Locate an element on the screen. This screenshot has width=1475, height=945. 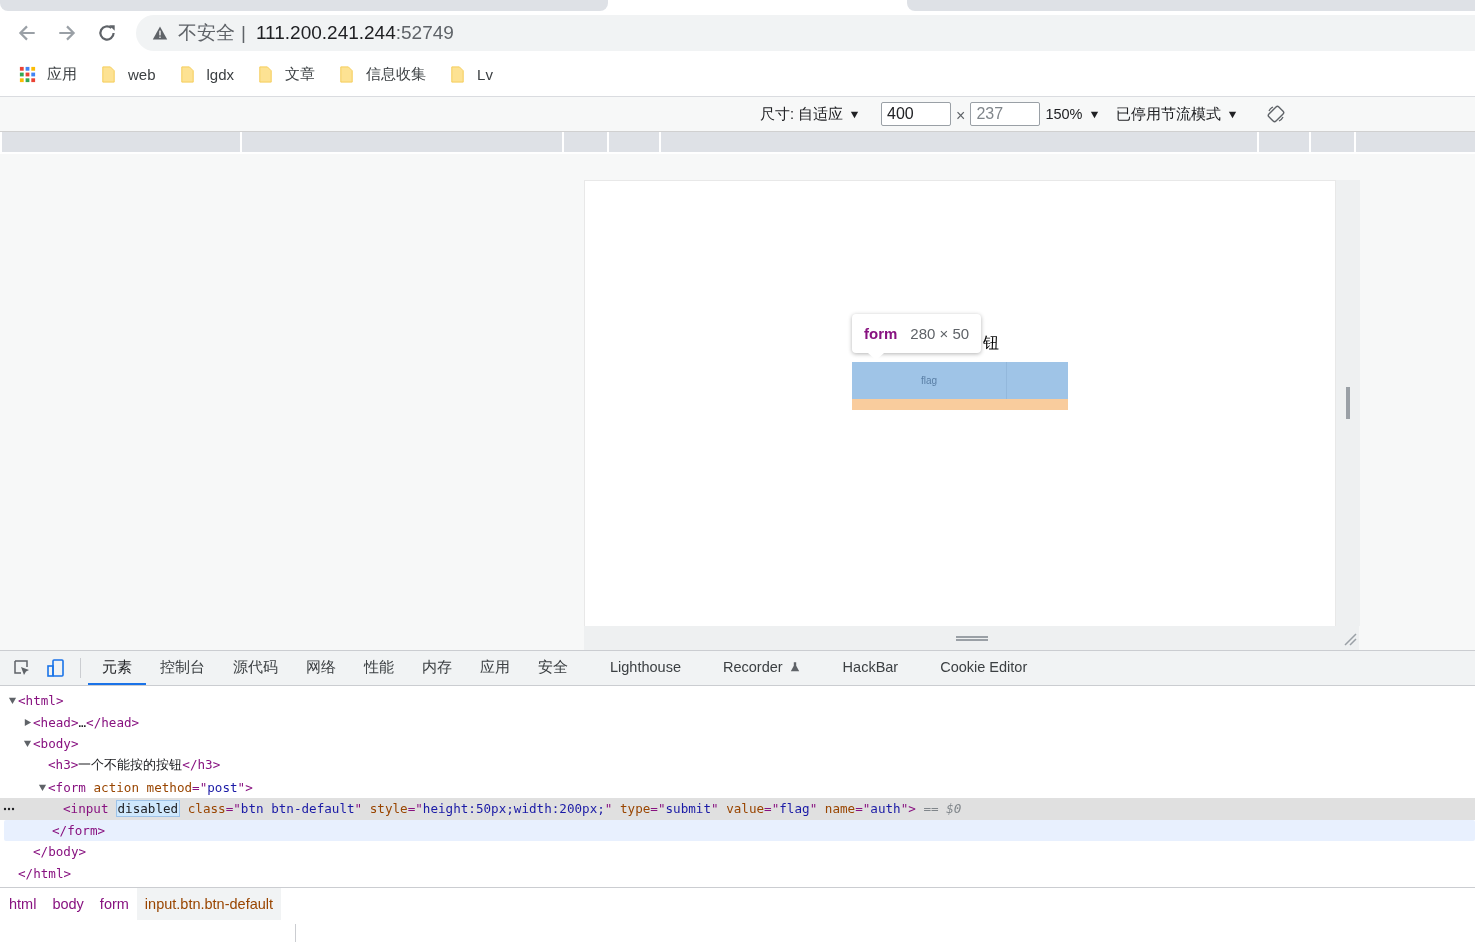
bookmark: lgdx is located at coordinates (206, 74).